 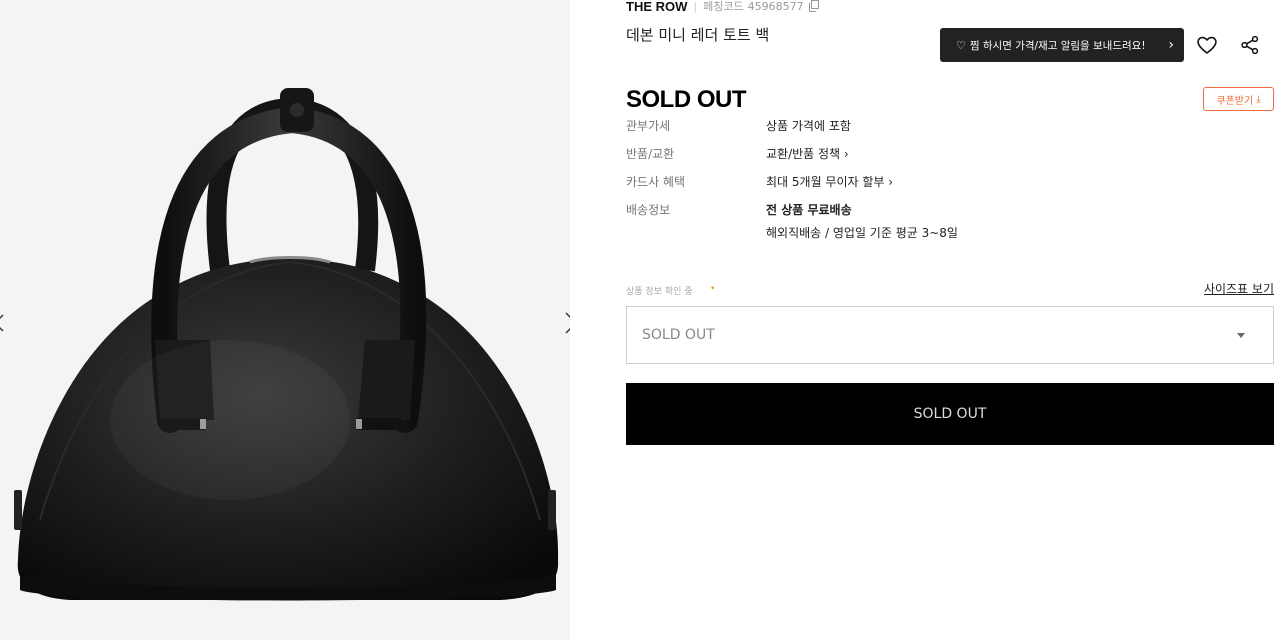 What do you see at coordinates (648, 210) in the screenshot?
I see `detail-label: 배송정보` at bounding box center [648, 210].